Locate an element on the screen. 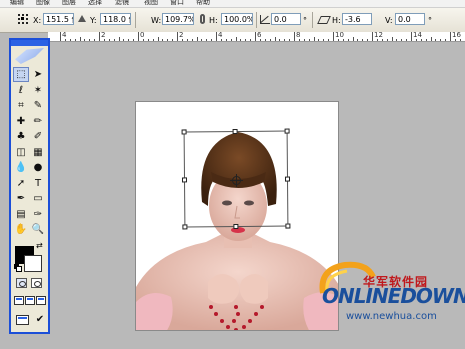 Image resolution: width=465 pixels, height=349 pixels. jump-to-imageready-icon is located at coordinates (22, 320).